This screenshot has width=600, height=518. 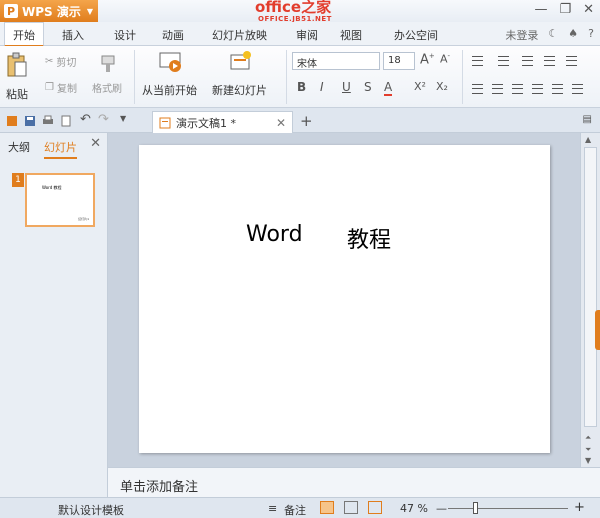 I want to click on slides-pane: 大纲 幻灯片 ✕ 1 Word 教程 幻灯片1, so click(x=54, y=315).